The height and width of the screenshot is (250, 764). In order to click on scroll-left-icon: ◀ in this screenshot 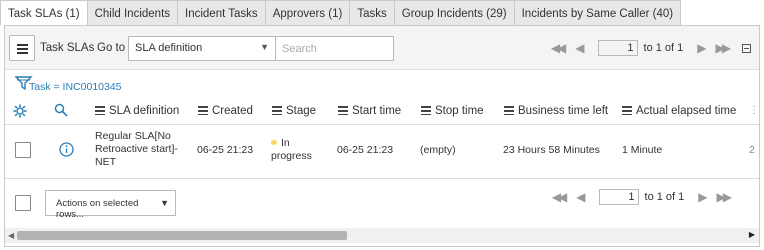, I will do `click(11, 235)`.